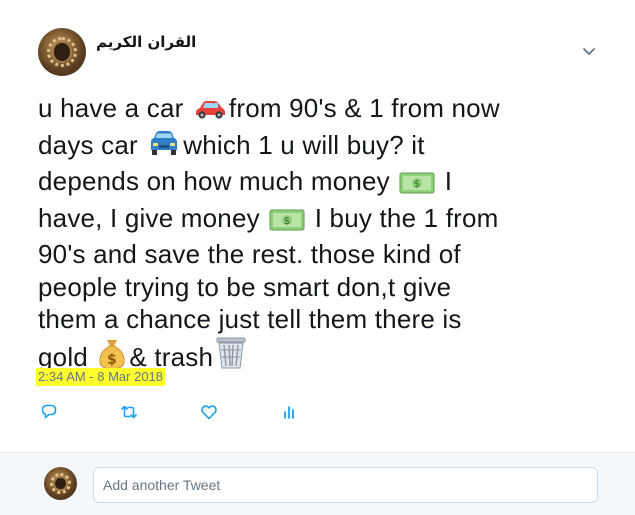  Describe the element at coordinates (171, 356) in the screenshot. I see `tweet-text-segment: & trash` at that location.